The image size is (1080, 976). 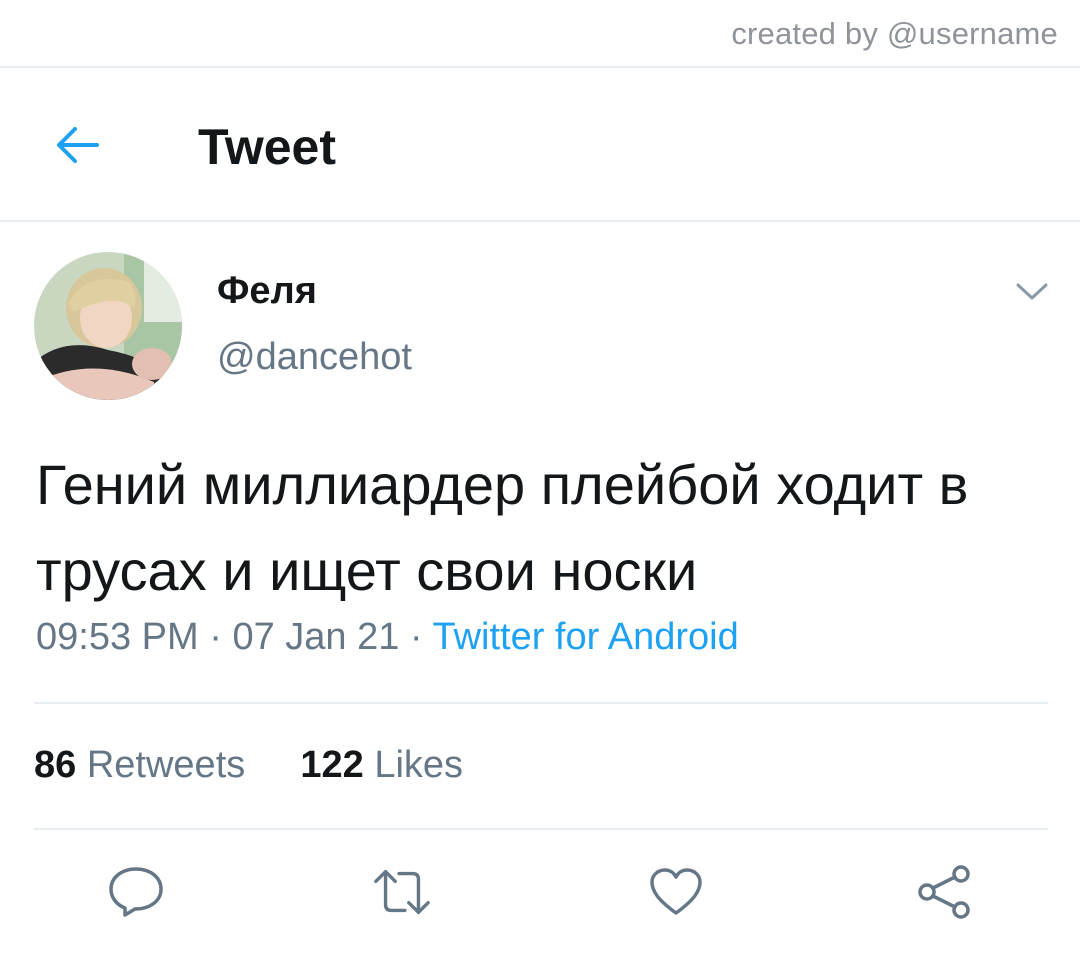 What do you see at coordinates (541, 703) in the screenshot?
I see `stats-top-divider` at bounding box center [541, 703].